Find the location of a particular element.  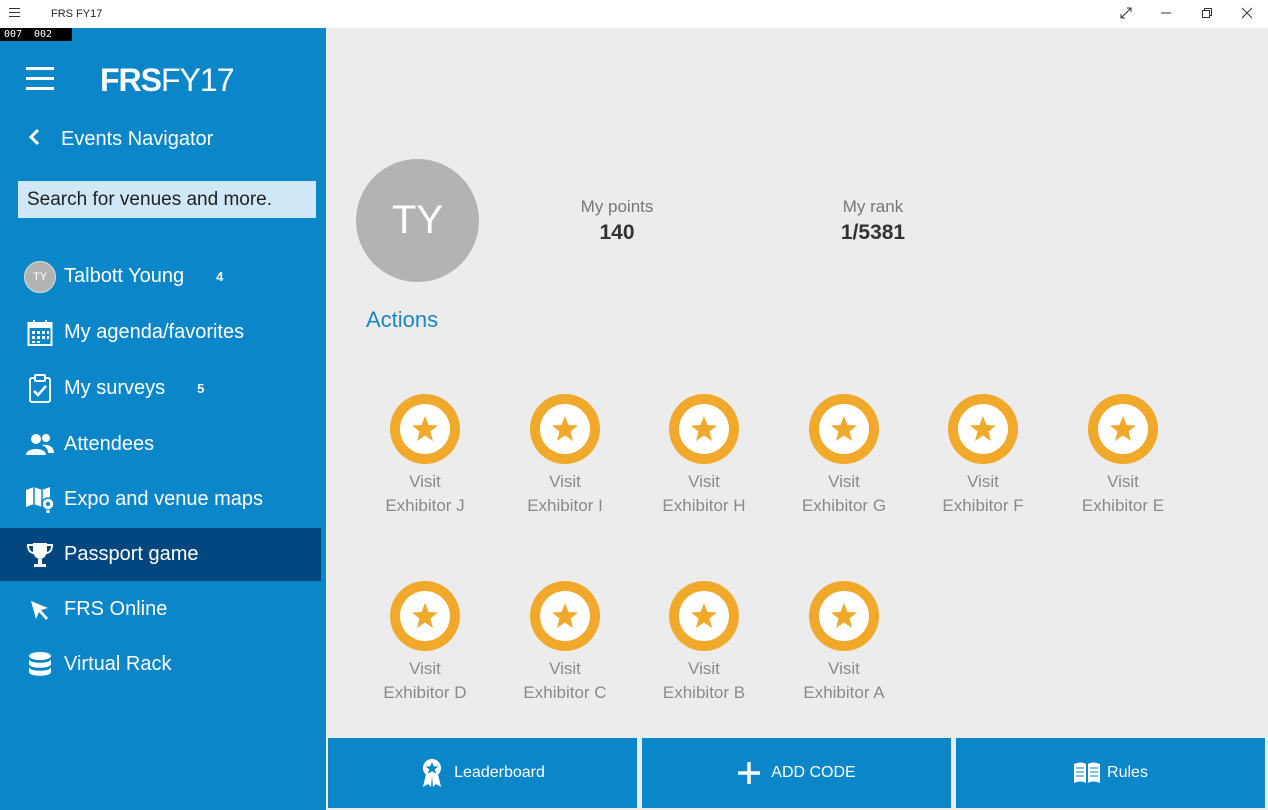

action-tile: Visit Exhibitor C is located at coordinates (565, 643).